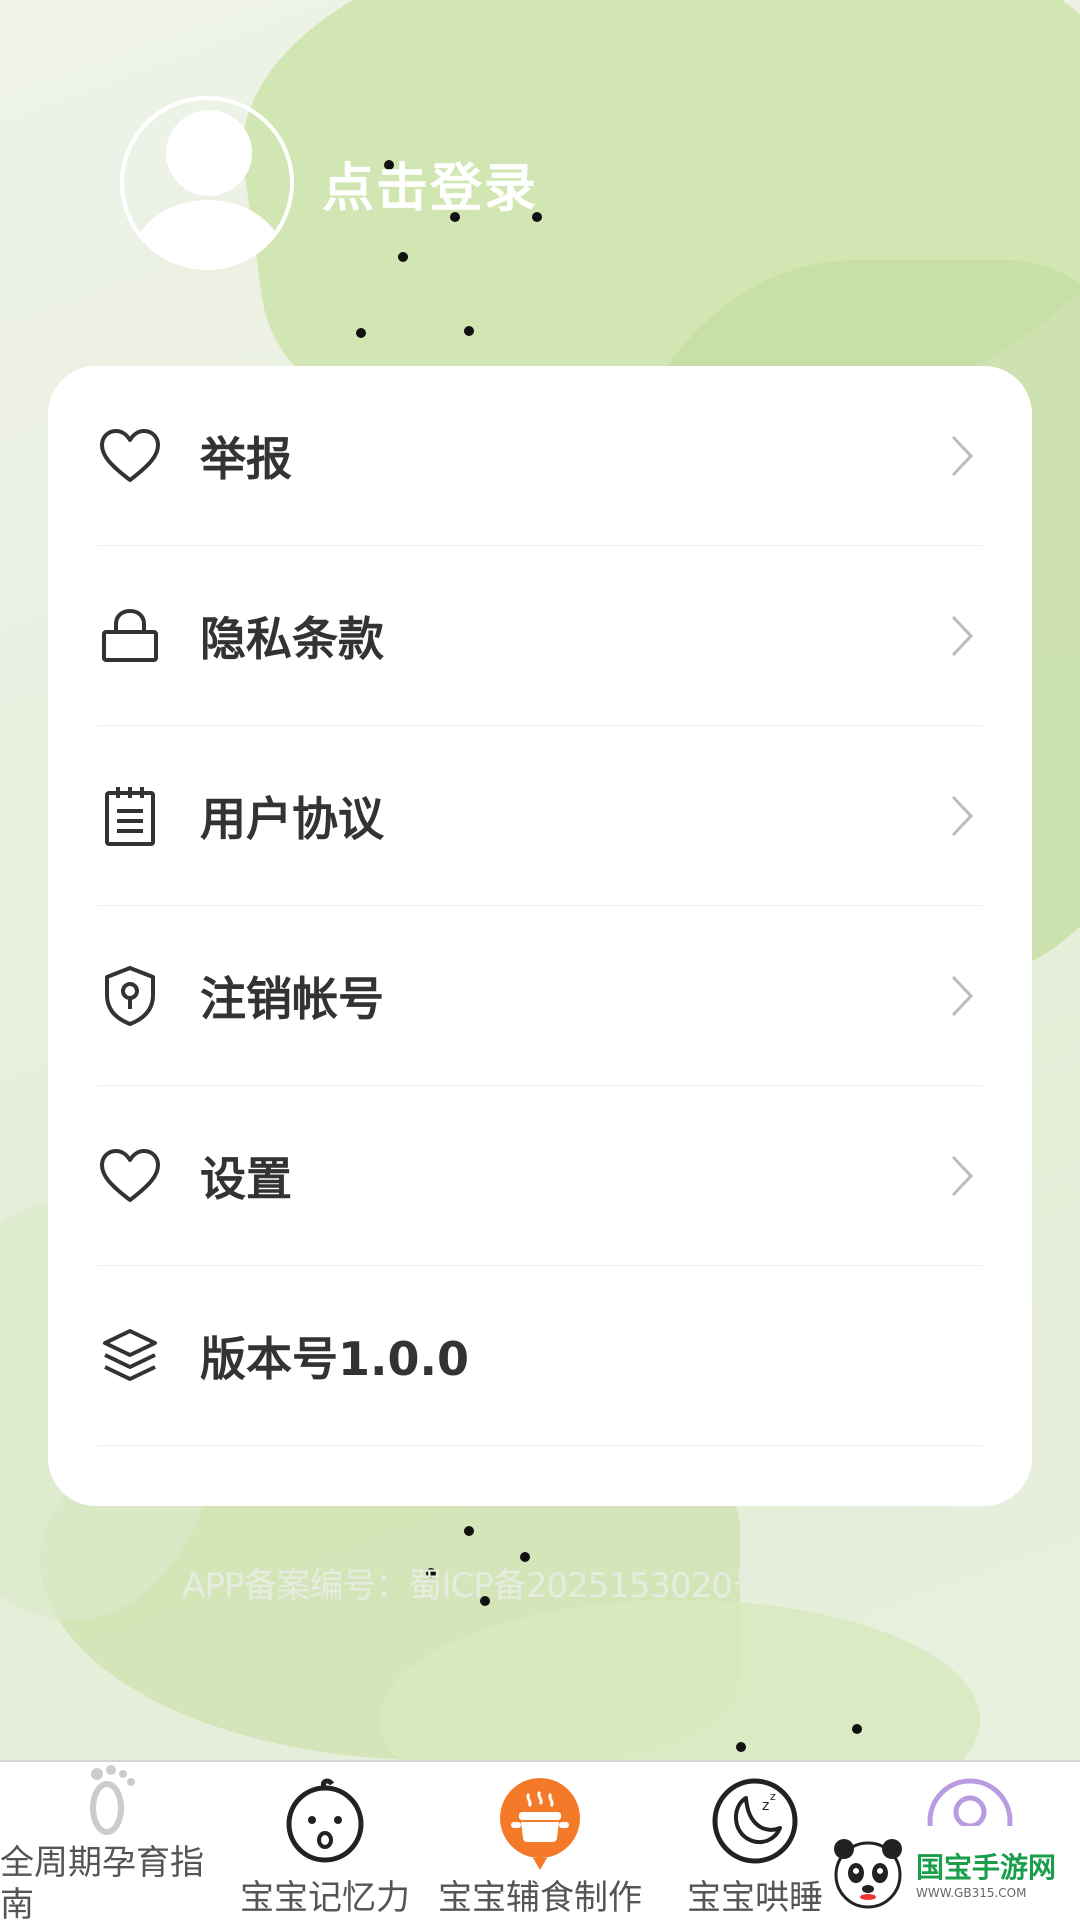 This screenshot has height=1920, width=1080. Describe the element at coordinates (108, 1807) in the screenshot. I see `footprint-icon` at that location.